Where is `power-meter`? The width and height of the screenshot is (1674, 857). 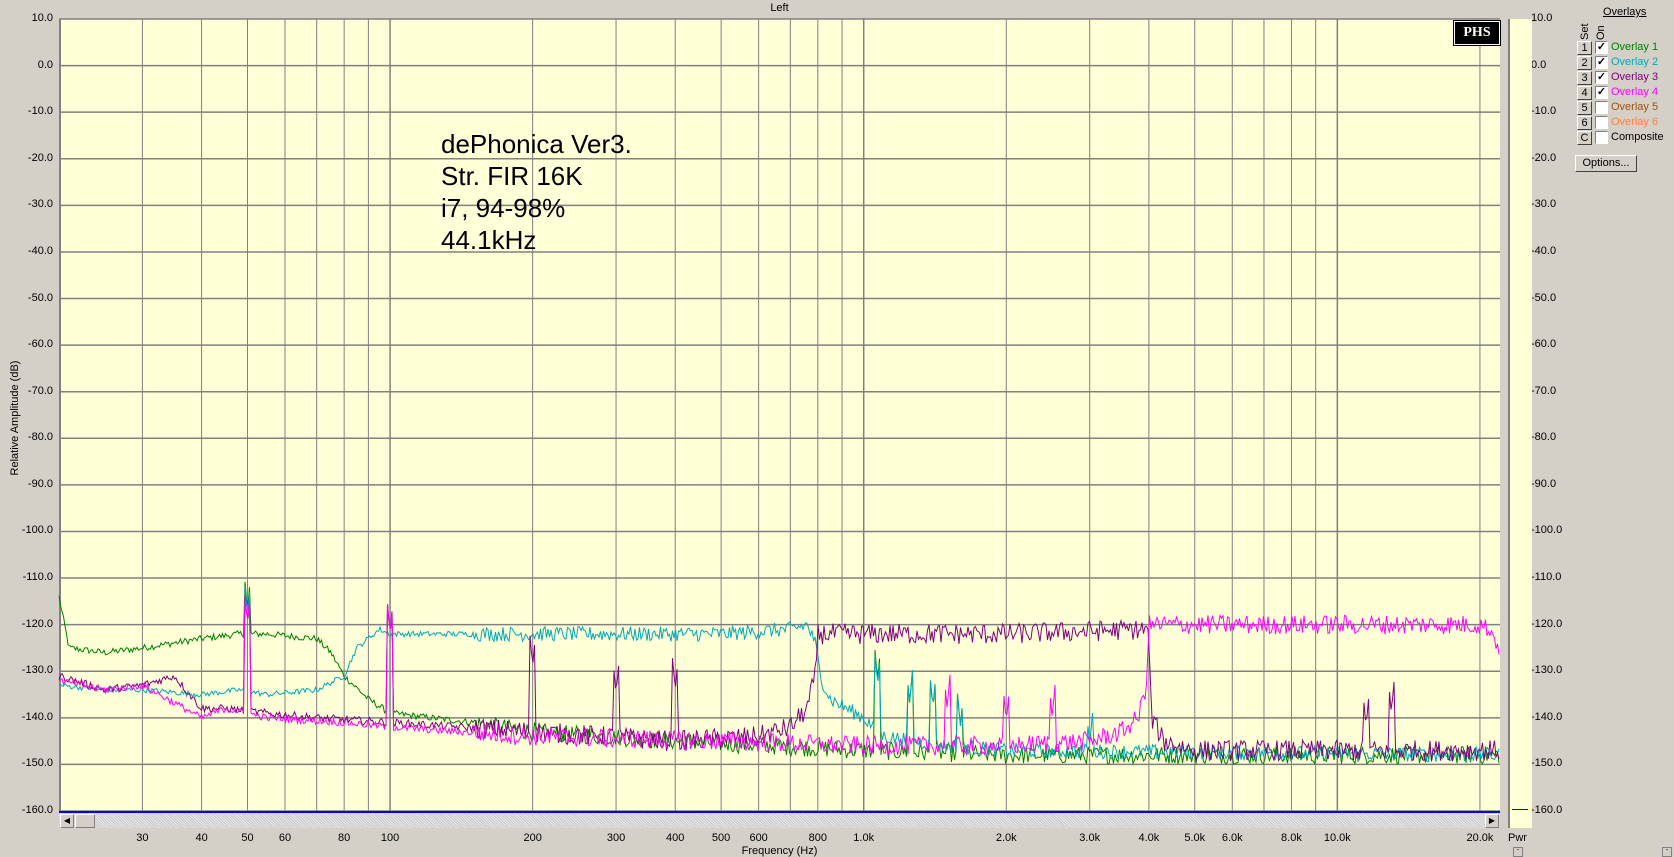 power-meter is located at coordinates (1520, 423).